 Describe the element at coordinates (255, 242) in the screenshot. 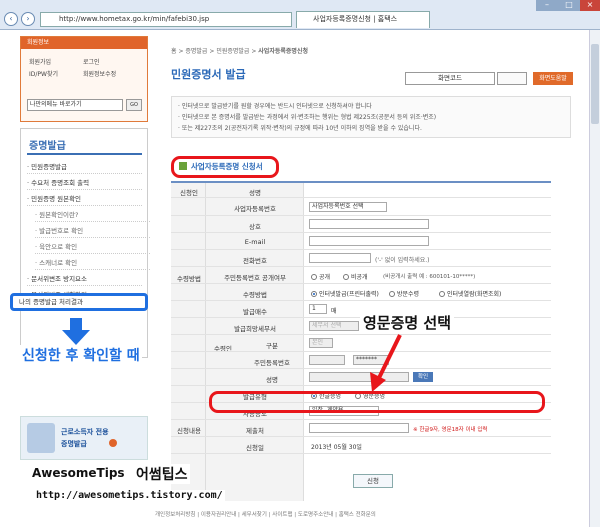

I see `email-label: E-mail` at that location.